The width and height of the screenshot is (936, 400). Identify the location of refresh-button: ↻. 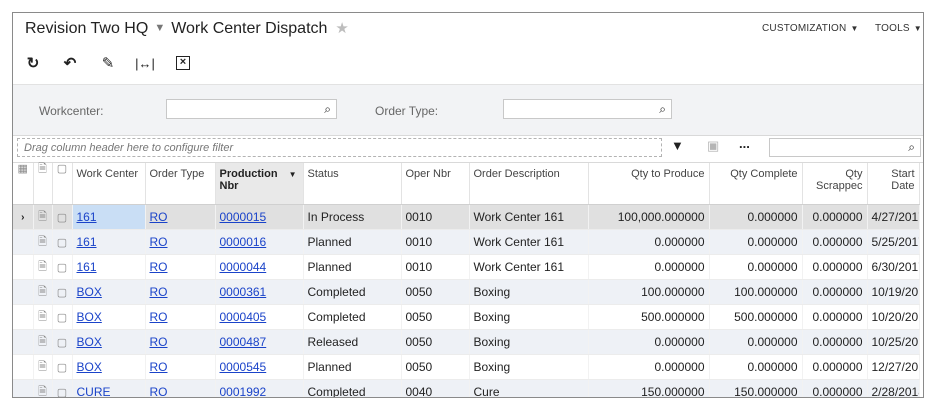
(33, 63).